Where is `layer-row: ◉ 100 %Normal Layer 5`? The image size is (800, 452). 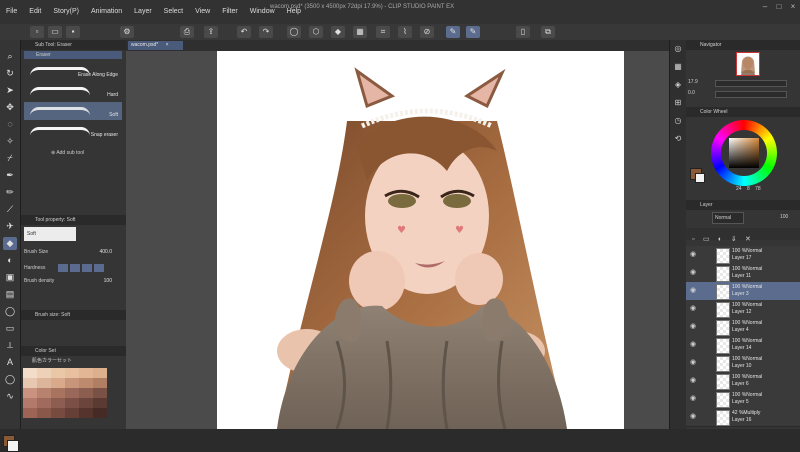 layer-row: ◉ 100 %Normal Layer 5 is located at coordinates (743, 399).